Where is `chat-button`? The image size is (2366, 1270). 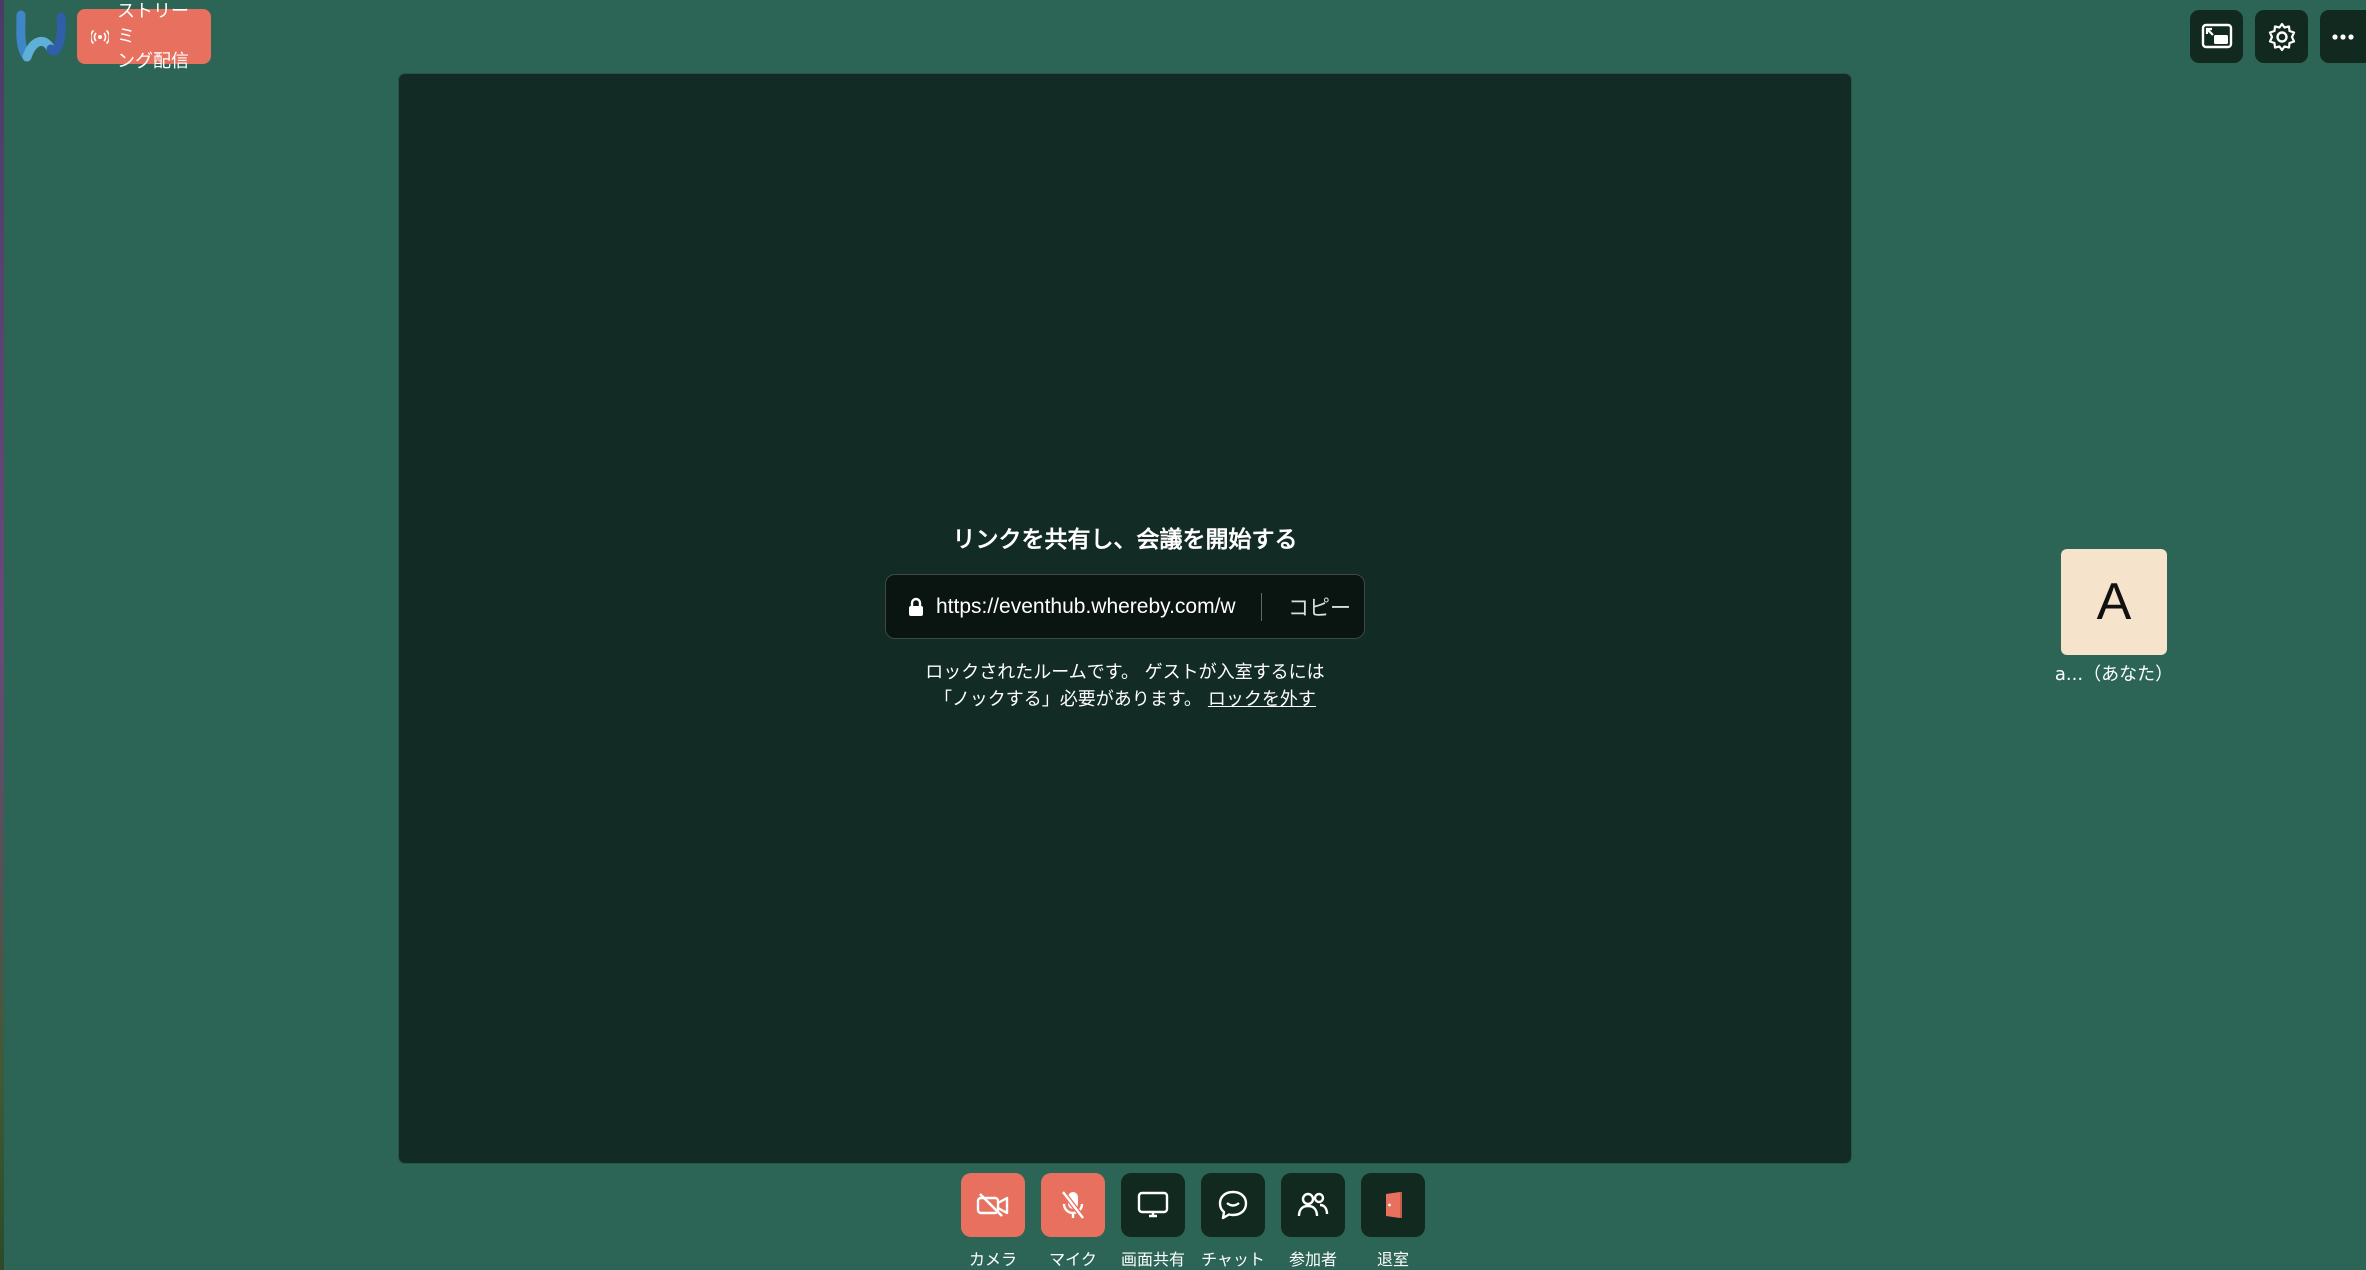 chat-button is located at coordinates (1233, 1205).